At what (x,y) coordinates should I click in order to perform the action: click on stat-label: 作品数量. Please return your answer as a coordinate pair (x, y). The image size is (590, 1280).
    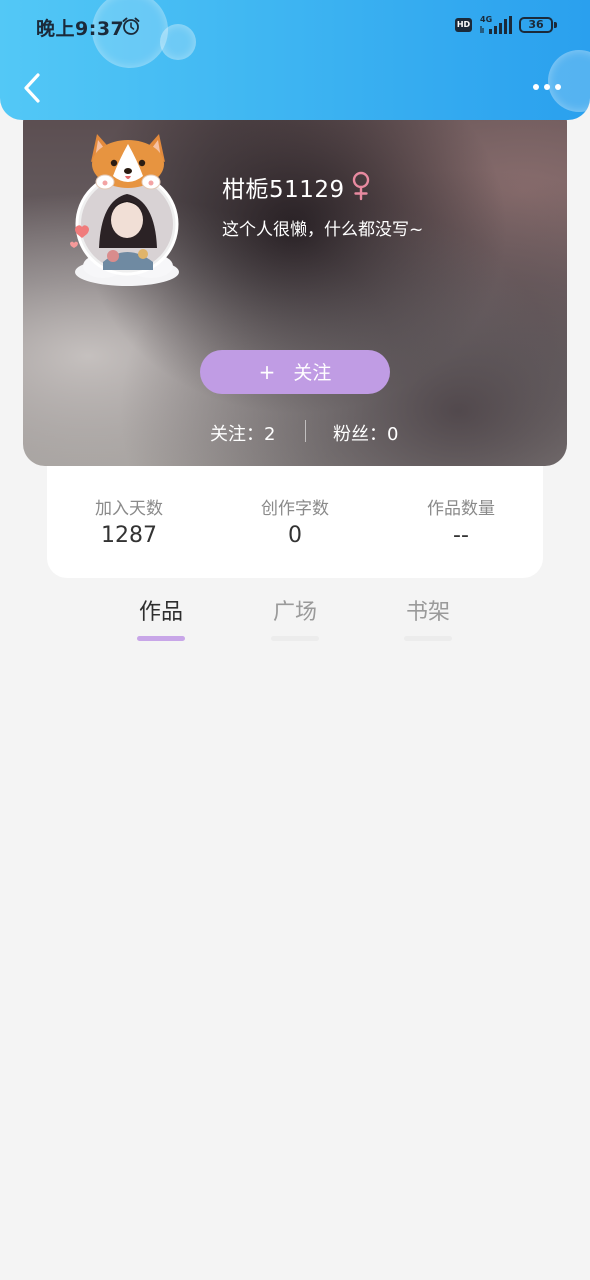
    Looking at the image, I should click on (461, 509).